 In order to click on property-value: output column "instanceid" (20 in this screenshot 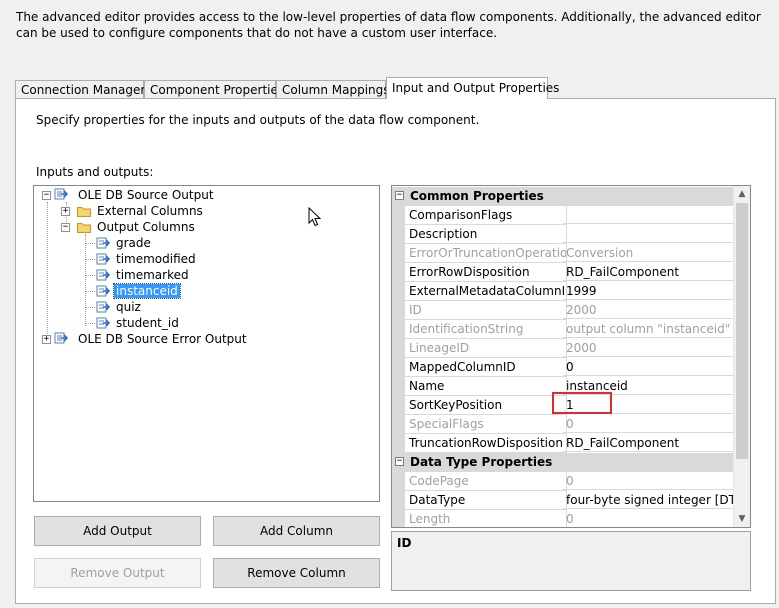, I will do `click(649, 329)`.